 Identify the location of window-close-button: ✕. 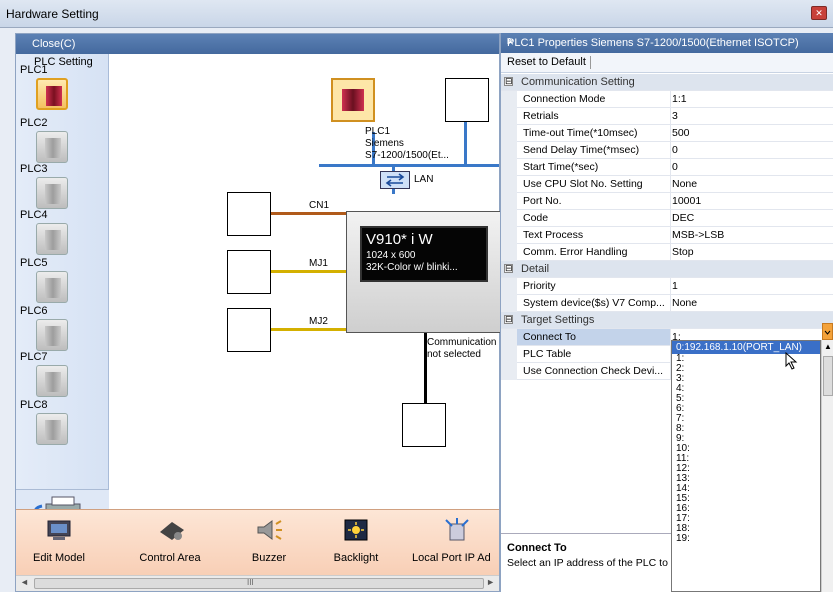
(819, 13).